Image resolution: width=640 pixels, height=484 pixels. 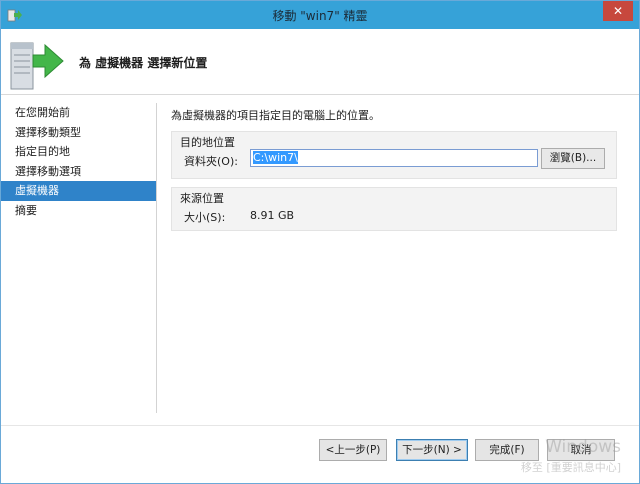 What do you see at coordinates (78, 211) in the screenshot?
I see `nav-item-summary: 摘要` at bounding box center [78, 211].